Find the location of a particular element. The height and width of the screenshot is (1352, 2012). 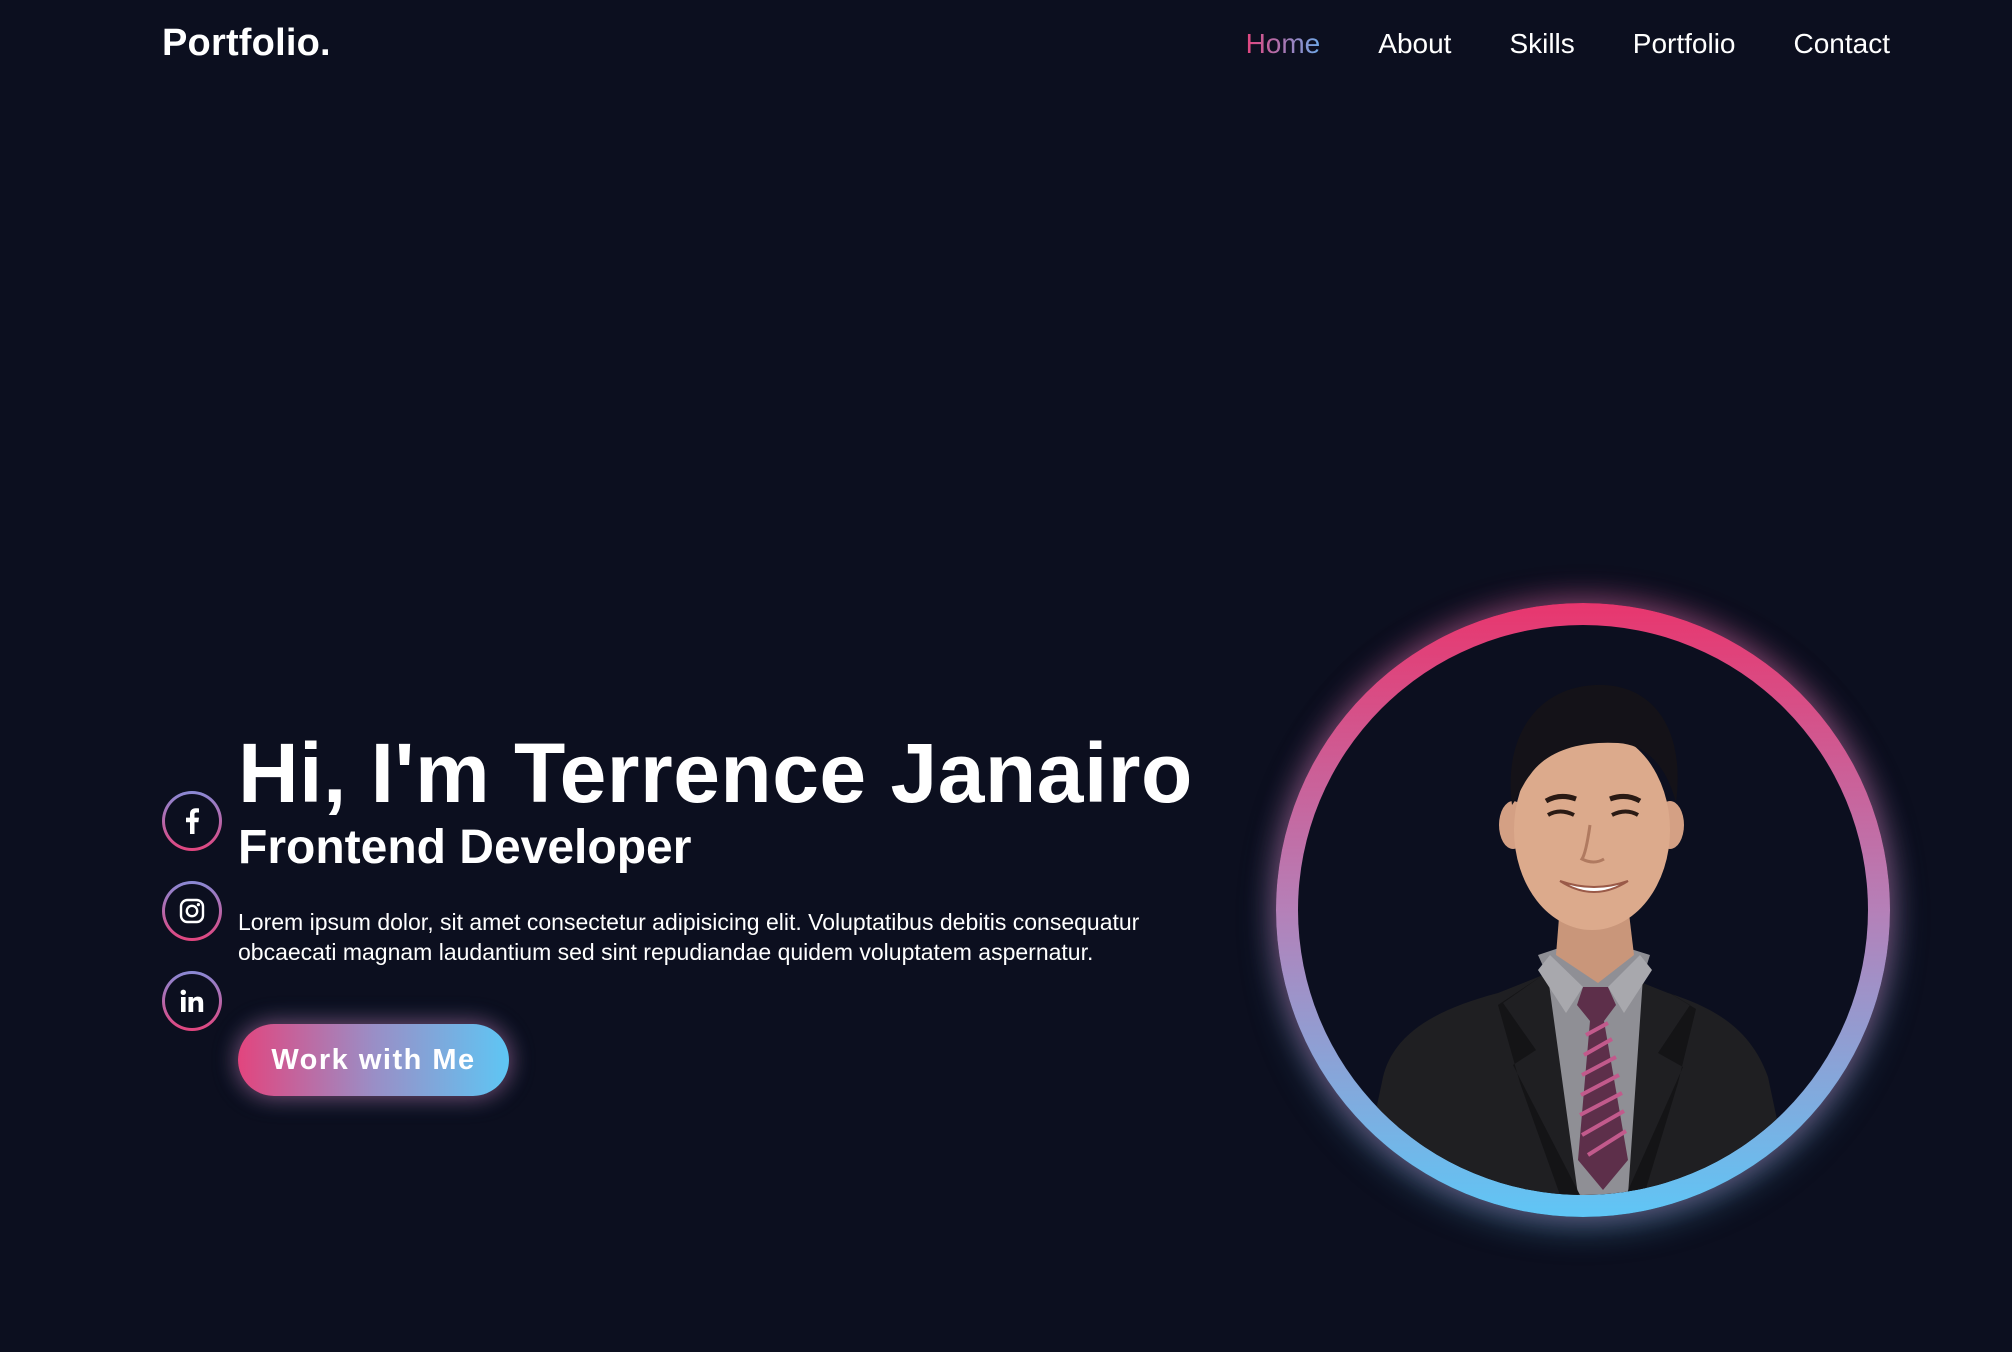

site-logo: Portfolio. is located at coordinates (246, 43).